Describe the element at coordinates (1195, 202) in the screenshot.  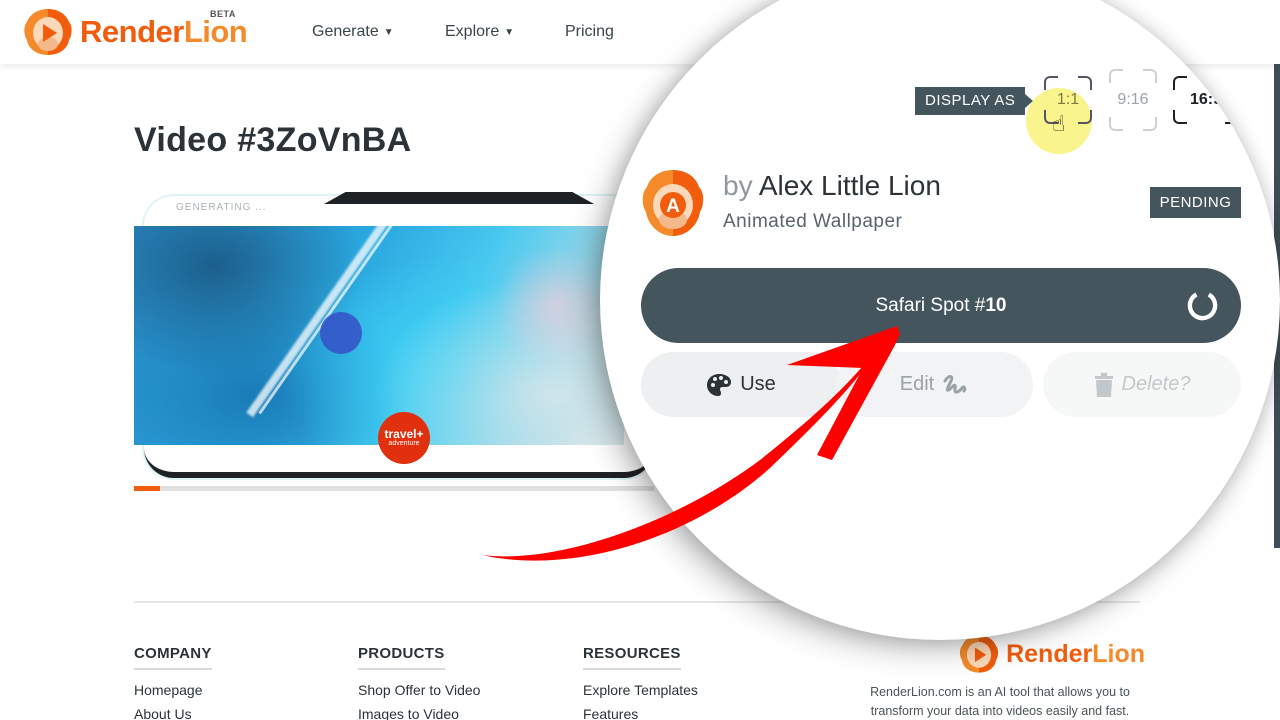
I see `status-badge: PENDING` at that location.